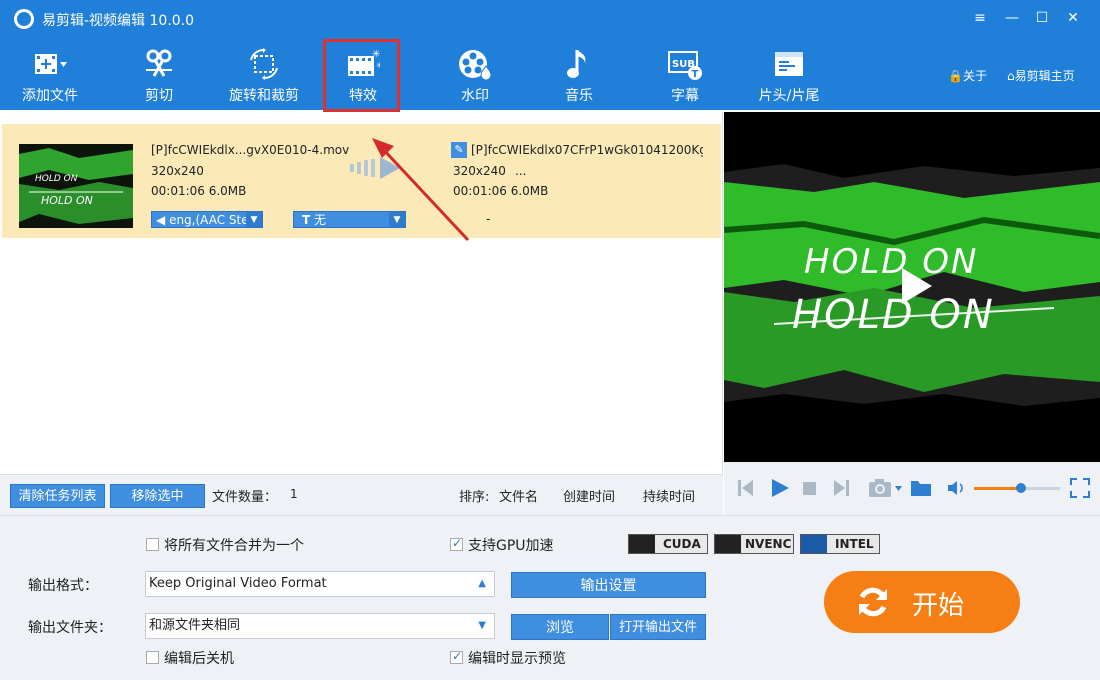  What do you see at coordinates (57, 496) in the screenshot?
I see `clear-task-list-button: 清除任务列表` at bounding box center [57, 496].